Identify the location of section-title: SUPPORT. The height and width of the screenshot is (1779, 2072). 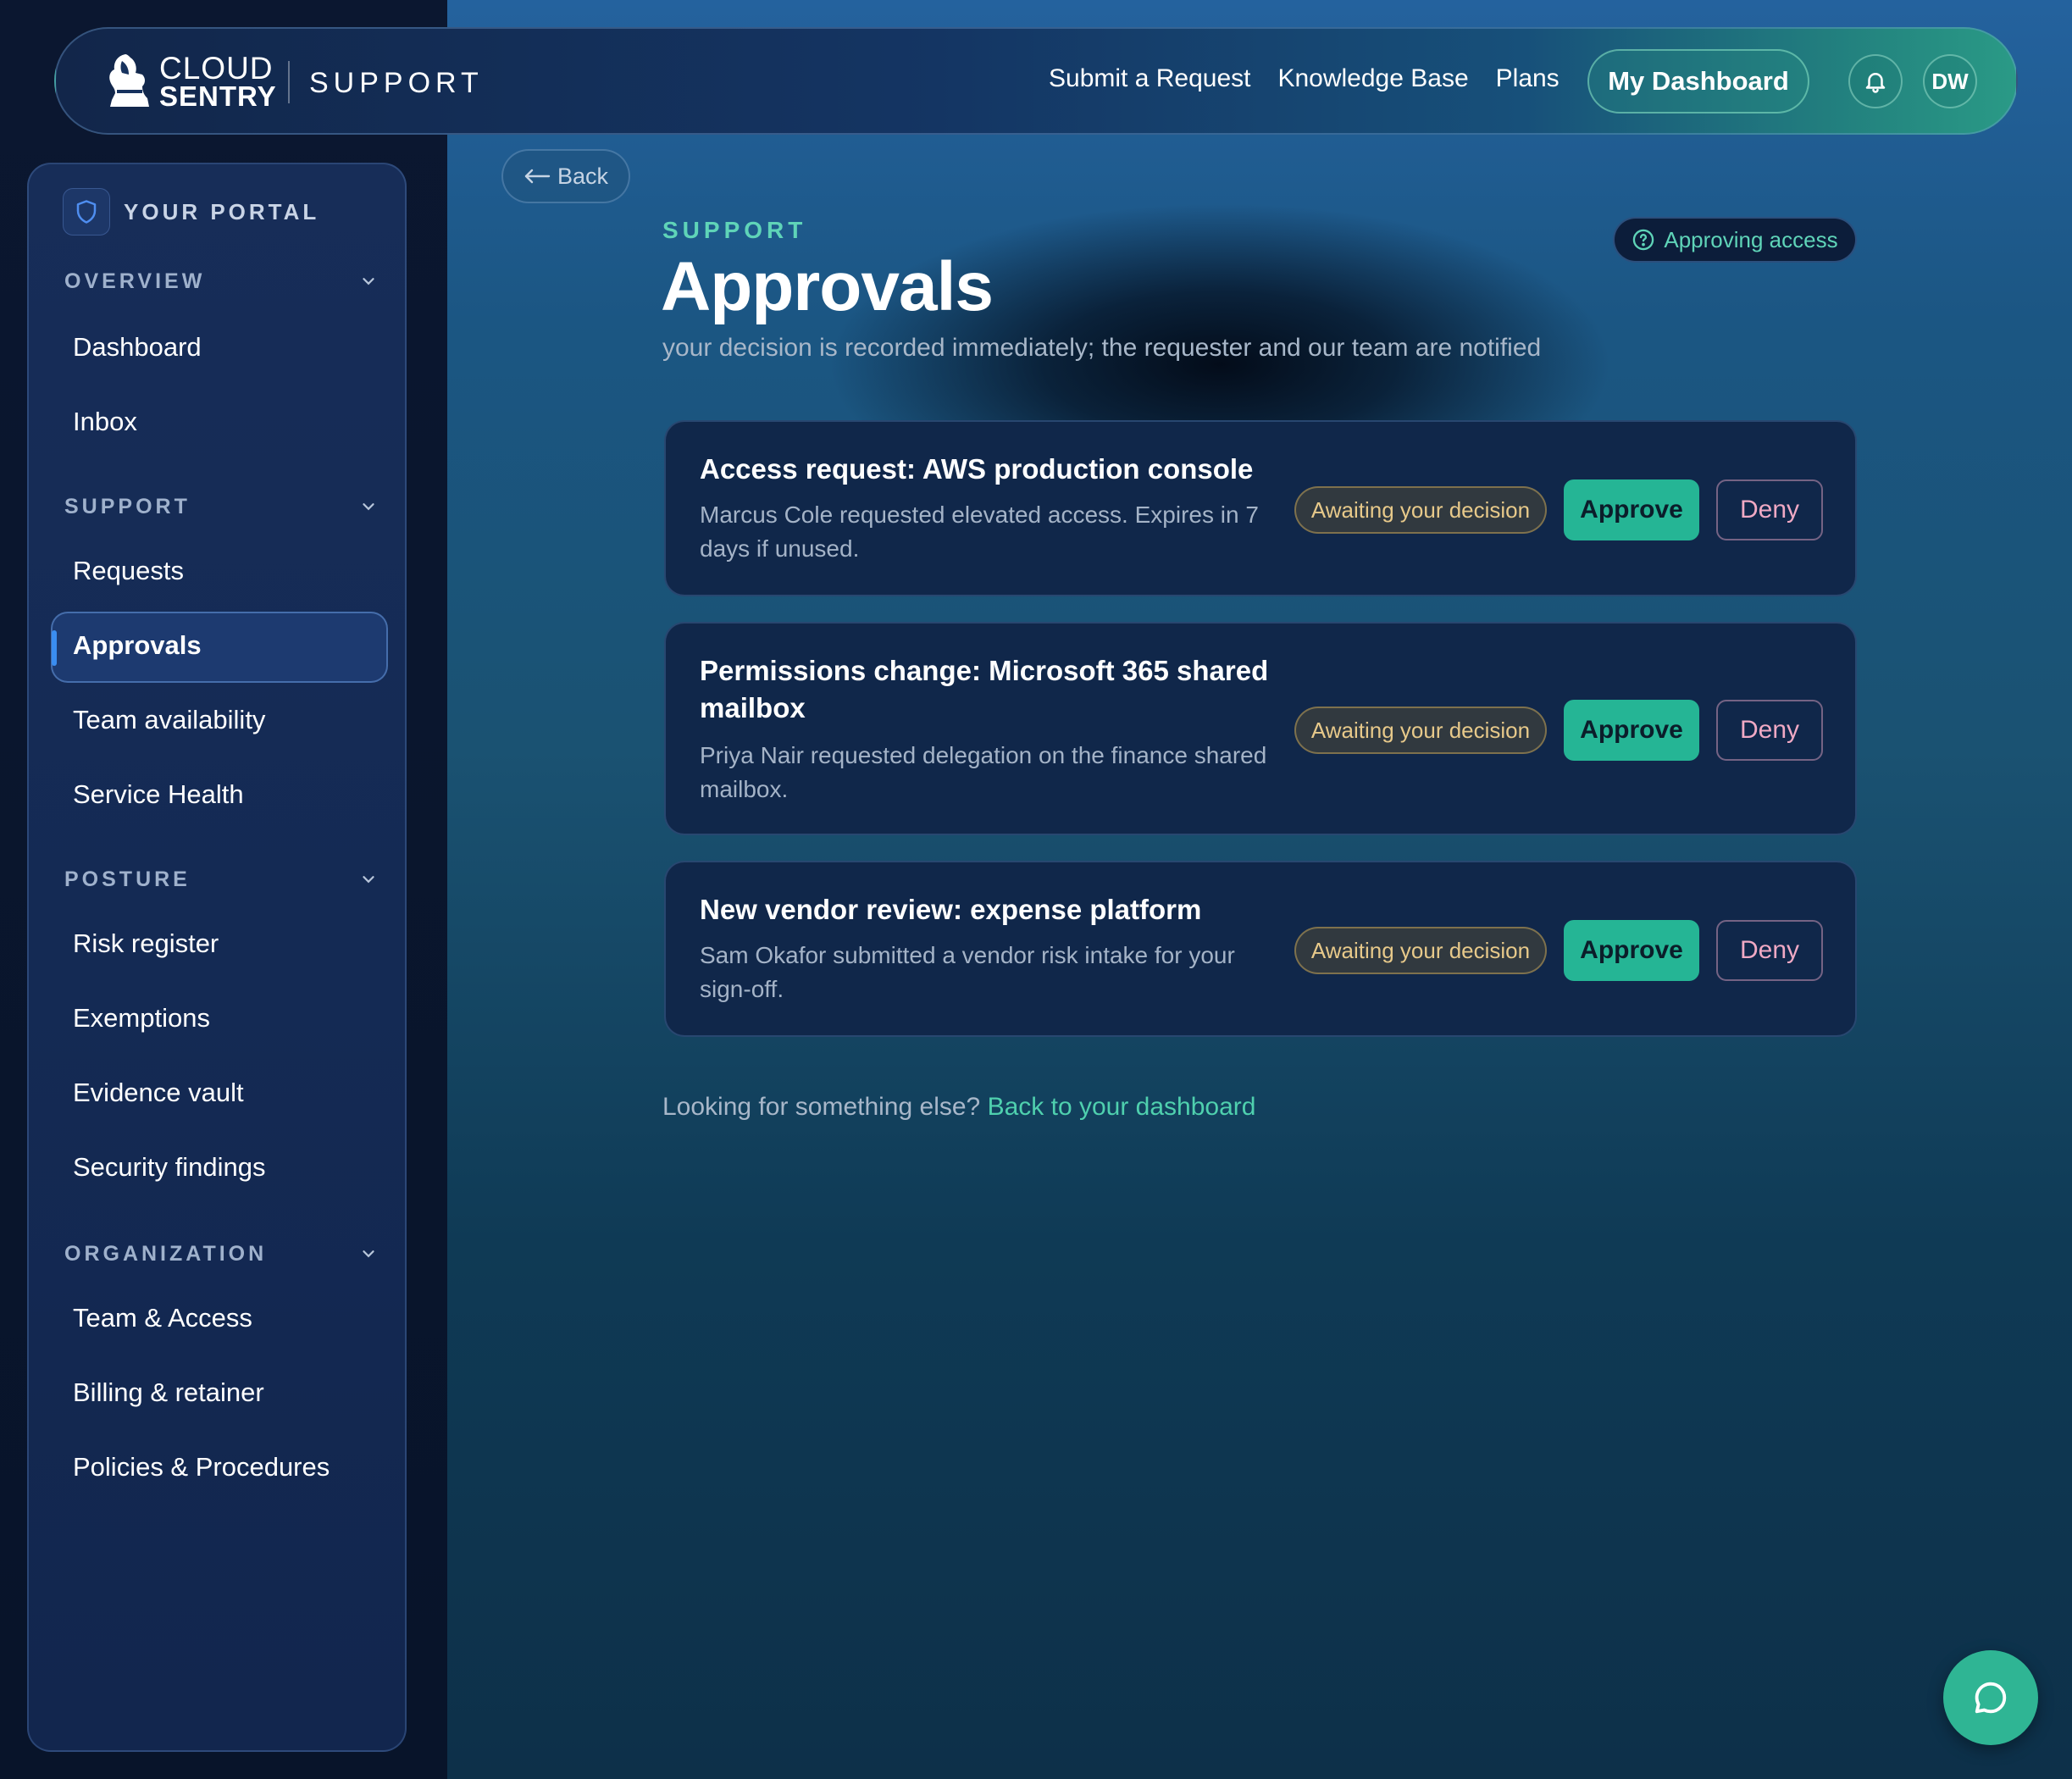
(127, 506).